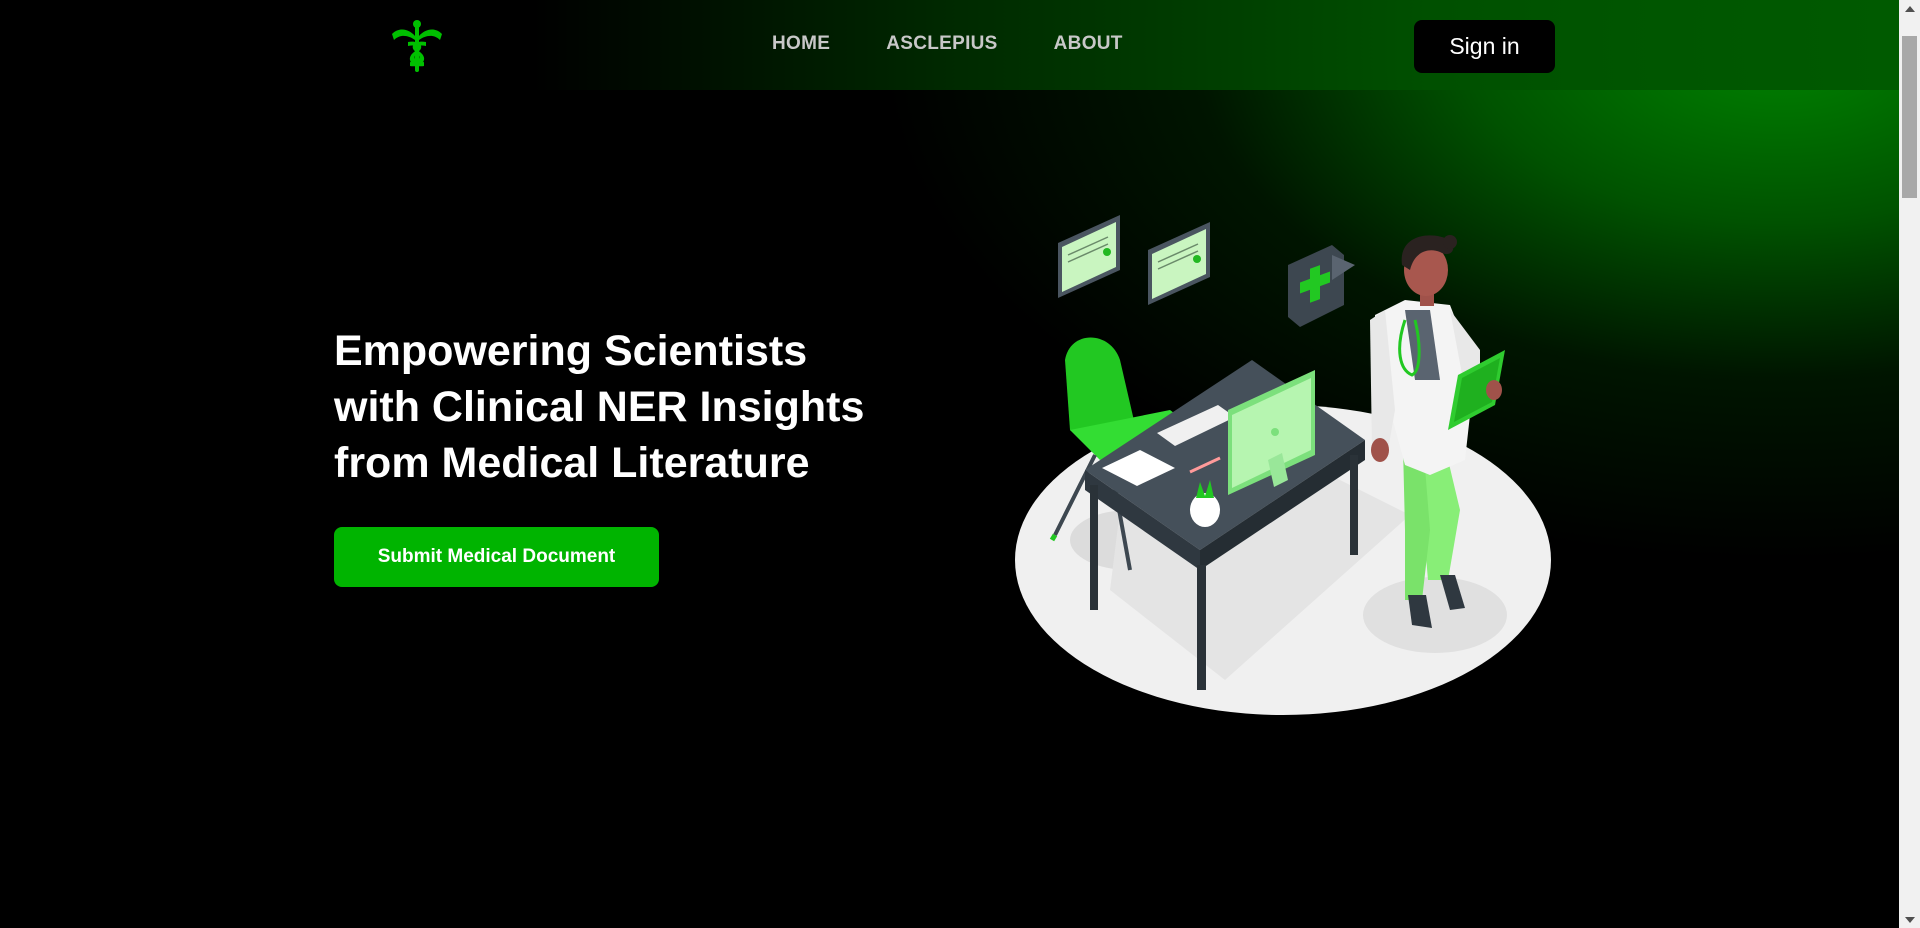  I want to click on medical-cross-sign, so click(1321, 286).